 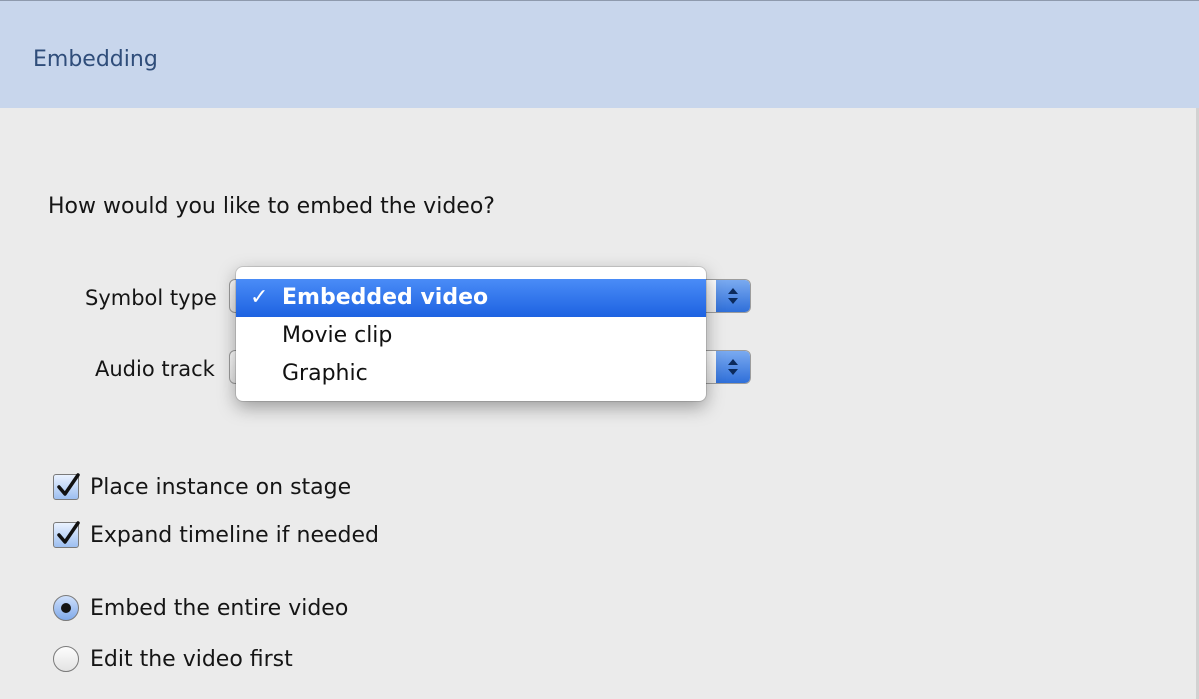 I want to click on place-instance-checkbox, so click(x=66, y=486).